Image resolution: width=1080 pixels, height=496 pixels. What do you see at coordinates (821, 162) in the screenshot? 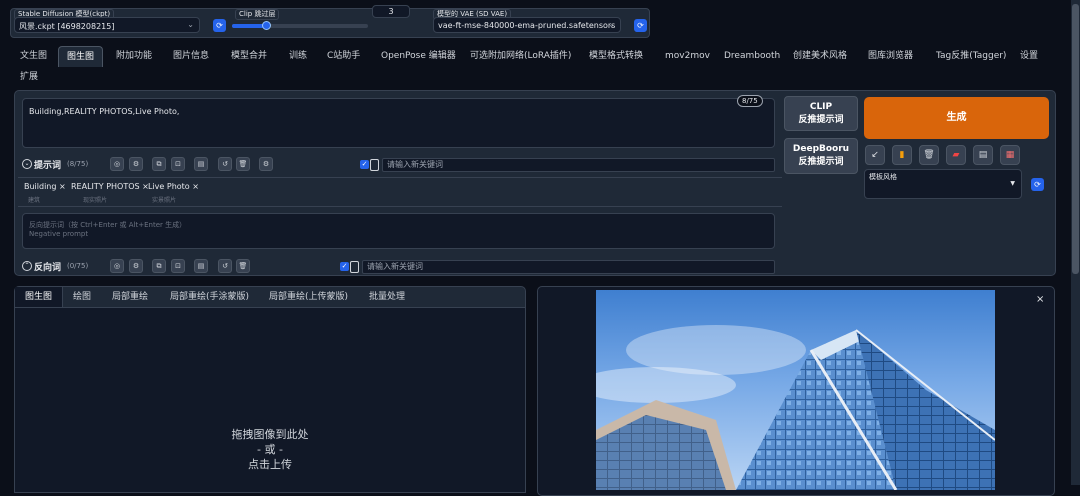
I see `deepbooru-button-line2: 反推提示词` at bounding box center [821, 162].